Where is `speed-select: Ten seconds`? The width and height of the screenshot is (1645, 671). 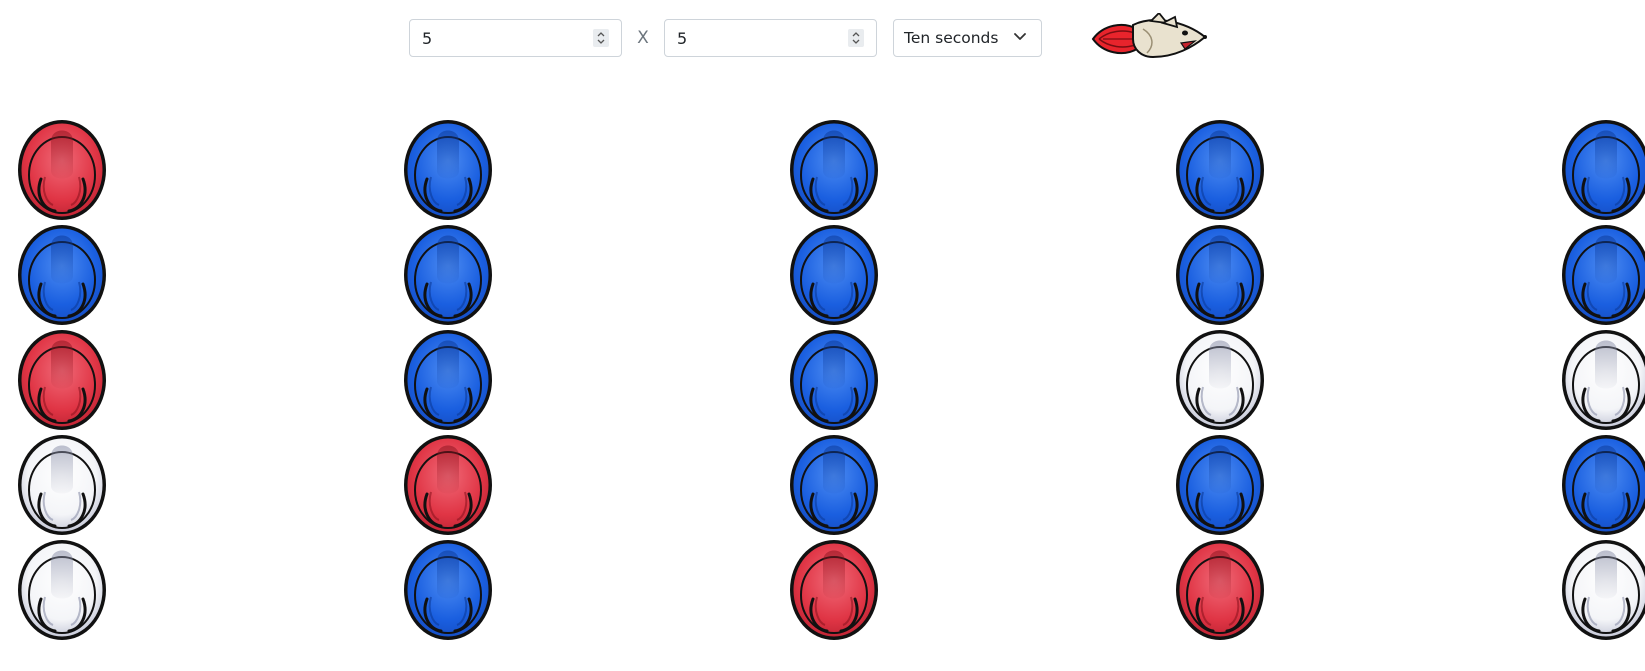 speed-select: Ten seconds is located at coordinates (967, 38).